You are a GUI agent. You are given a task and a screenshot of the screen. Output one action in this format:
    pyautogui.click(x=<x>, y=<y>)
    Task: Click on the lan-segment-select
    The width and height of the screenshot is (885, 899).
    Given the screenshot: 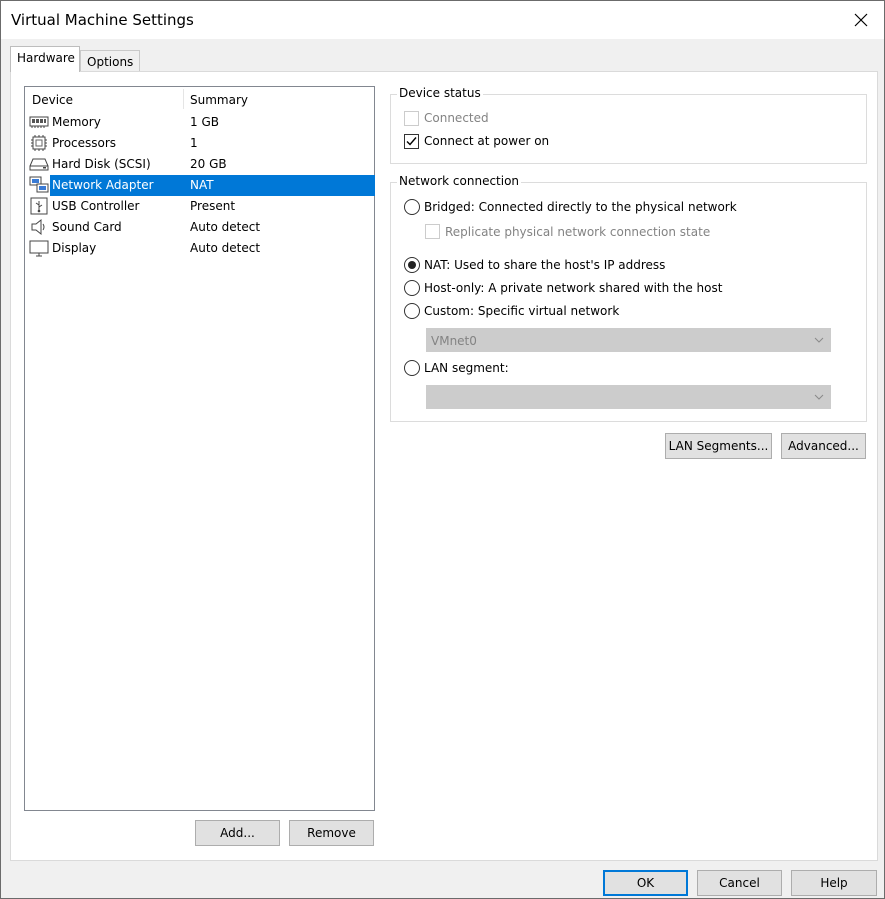 What is the action you would take?
    pyautogui.click(x=628, y=397)
    